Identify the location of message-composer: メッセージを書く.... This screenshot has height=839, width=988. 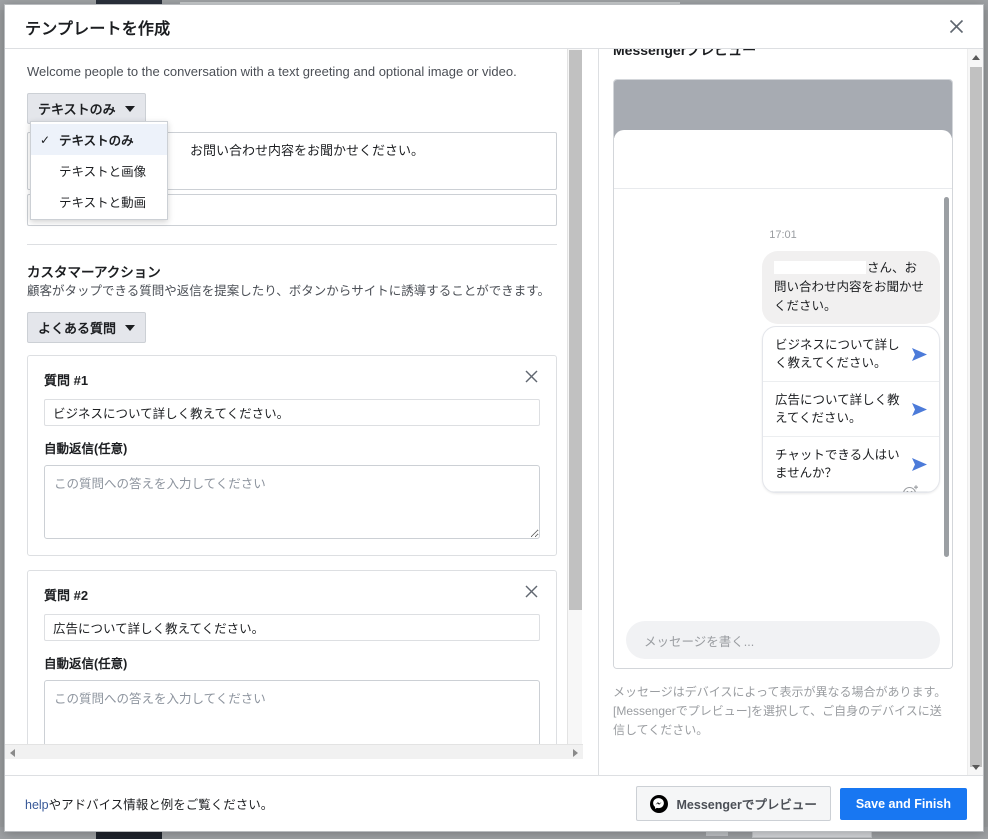
(783, 640).